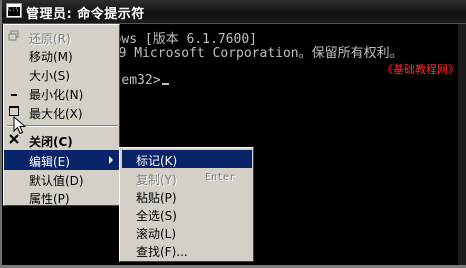 The height and width of the screenshot is (268, 466). What do you see at coordinates (156, 234) in the screenshot?
I see `submenu-item-label: 滚动(L)` at bounding box center [156, 234].